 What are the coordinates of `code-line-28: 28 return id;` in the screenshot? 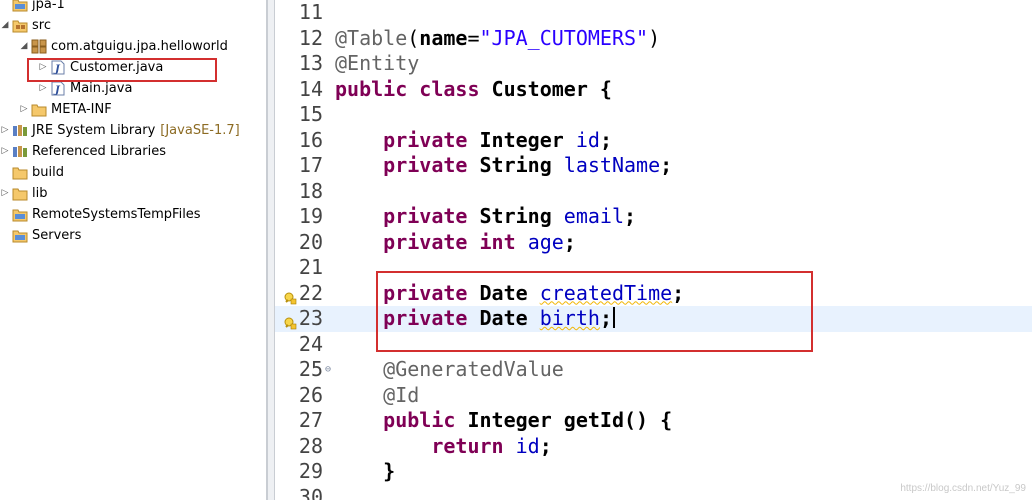 It's located at (653, 447).